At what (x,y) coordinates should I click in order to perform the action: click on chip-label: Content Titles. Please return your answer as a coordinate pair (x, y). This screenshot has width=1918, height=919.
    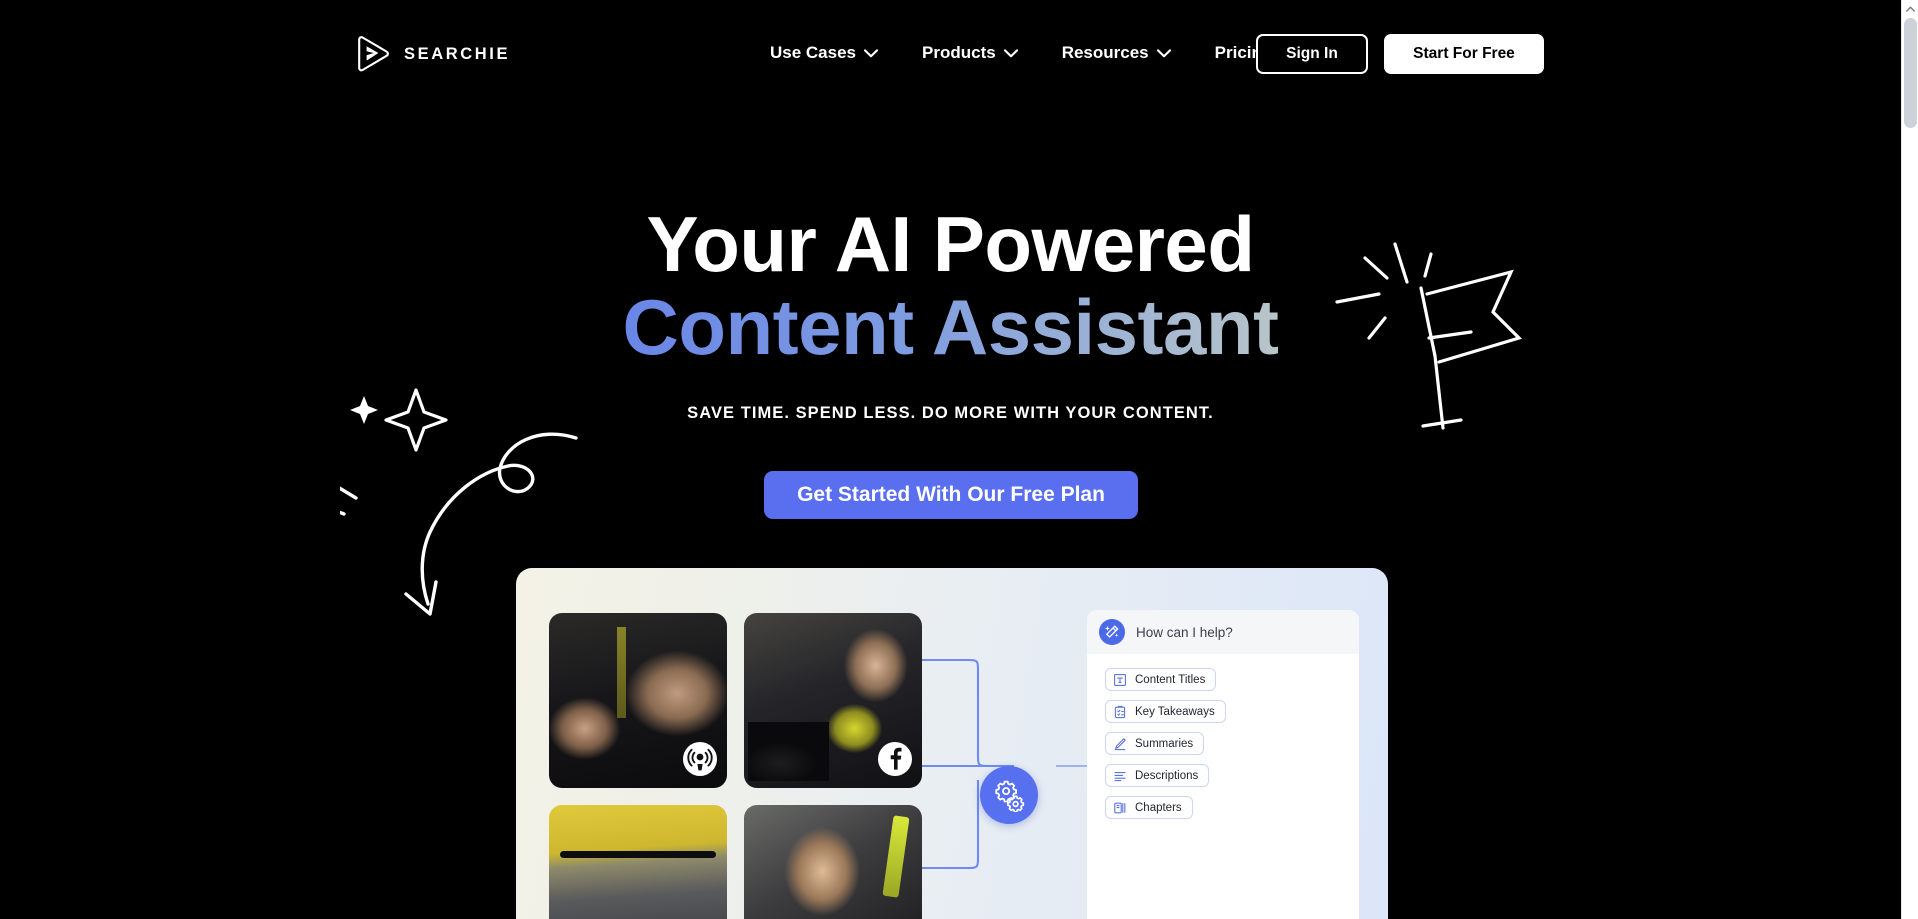
    Looking at the image, I should click on (1170, 679).